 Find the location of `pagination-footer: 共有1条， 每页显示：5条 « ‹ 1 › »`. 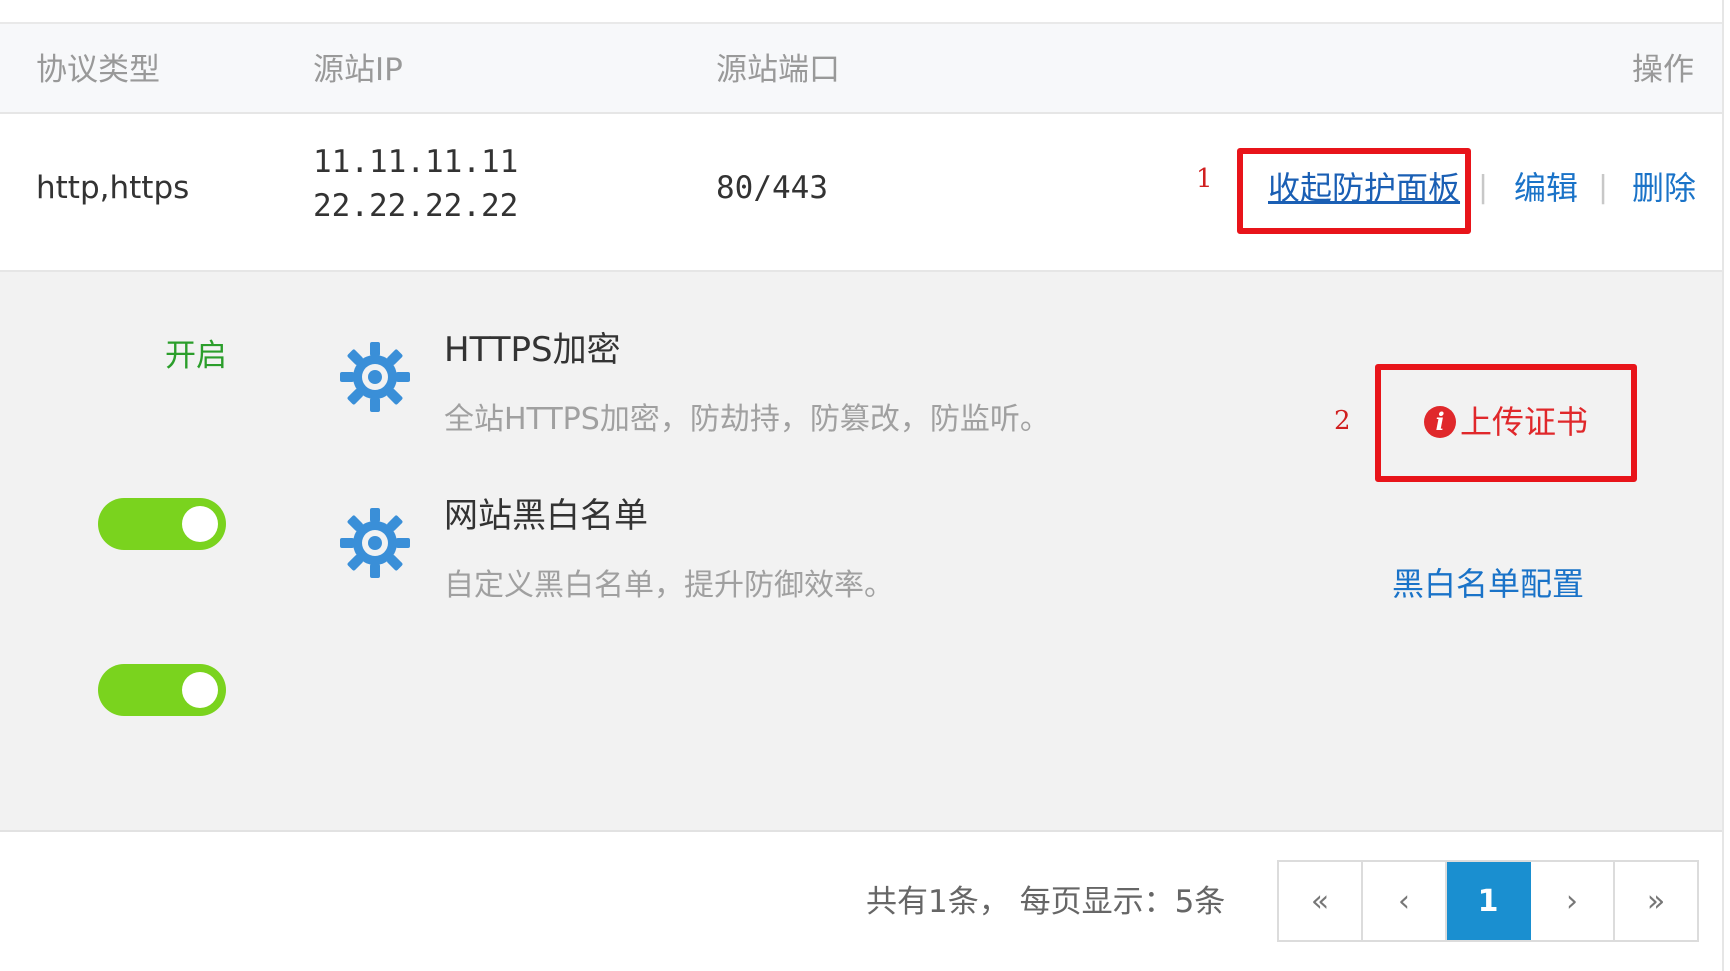

pagination-footer: 共有1条， 每页显示：5条 « ‹ 1 › » is located at coordinates (861, 901).